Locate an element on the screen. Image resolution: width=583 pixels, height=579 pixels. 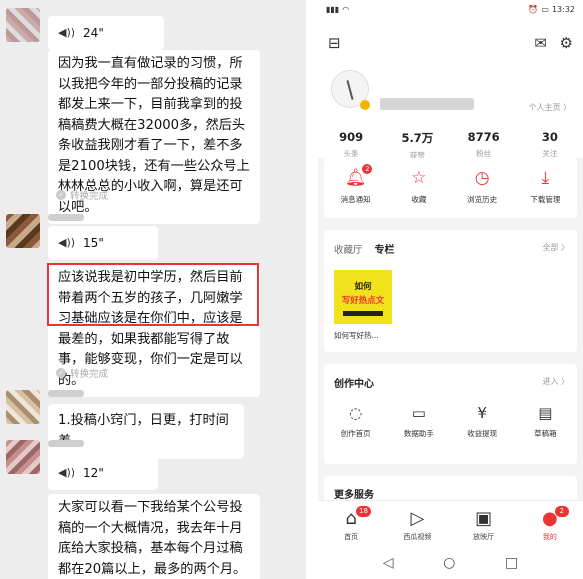
tab-collection-hall: 收藏厅 is located at coordinates (348, 249).